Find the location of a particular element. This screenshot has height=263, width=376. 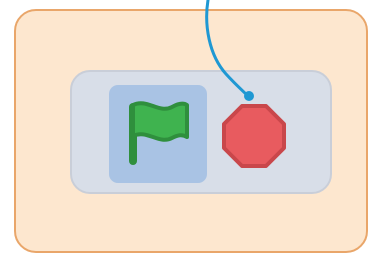

stop-sign-icon is located at coordinates (254, 136).